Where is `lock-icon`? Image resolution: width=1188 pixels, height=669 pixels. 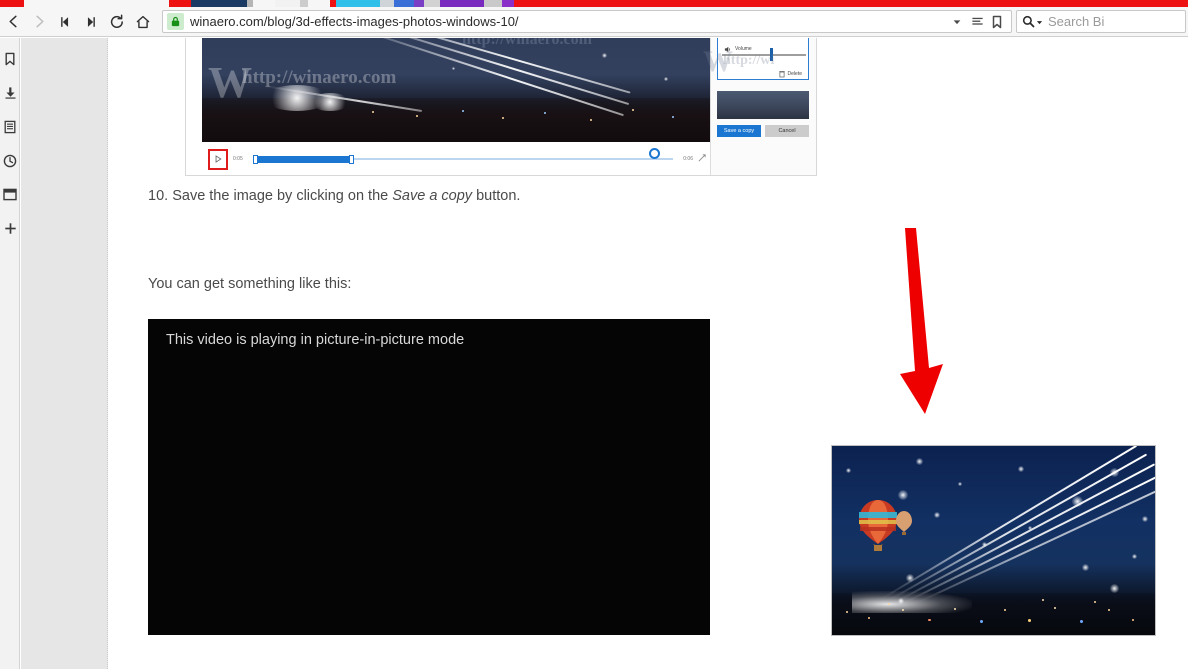 lock-icon is located at coordinates (175, 21).